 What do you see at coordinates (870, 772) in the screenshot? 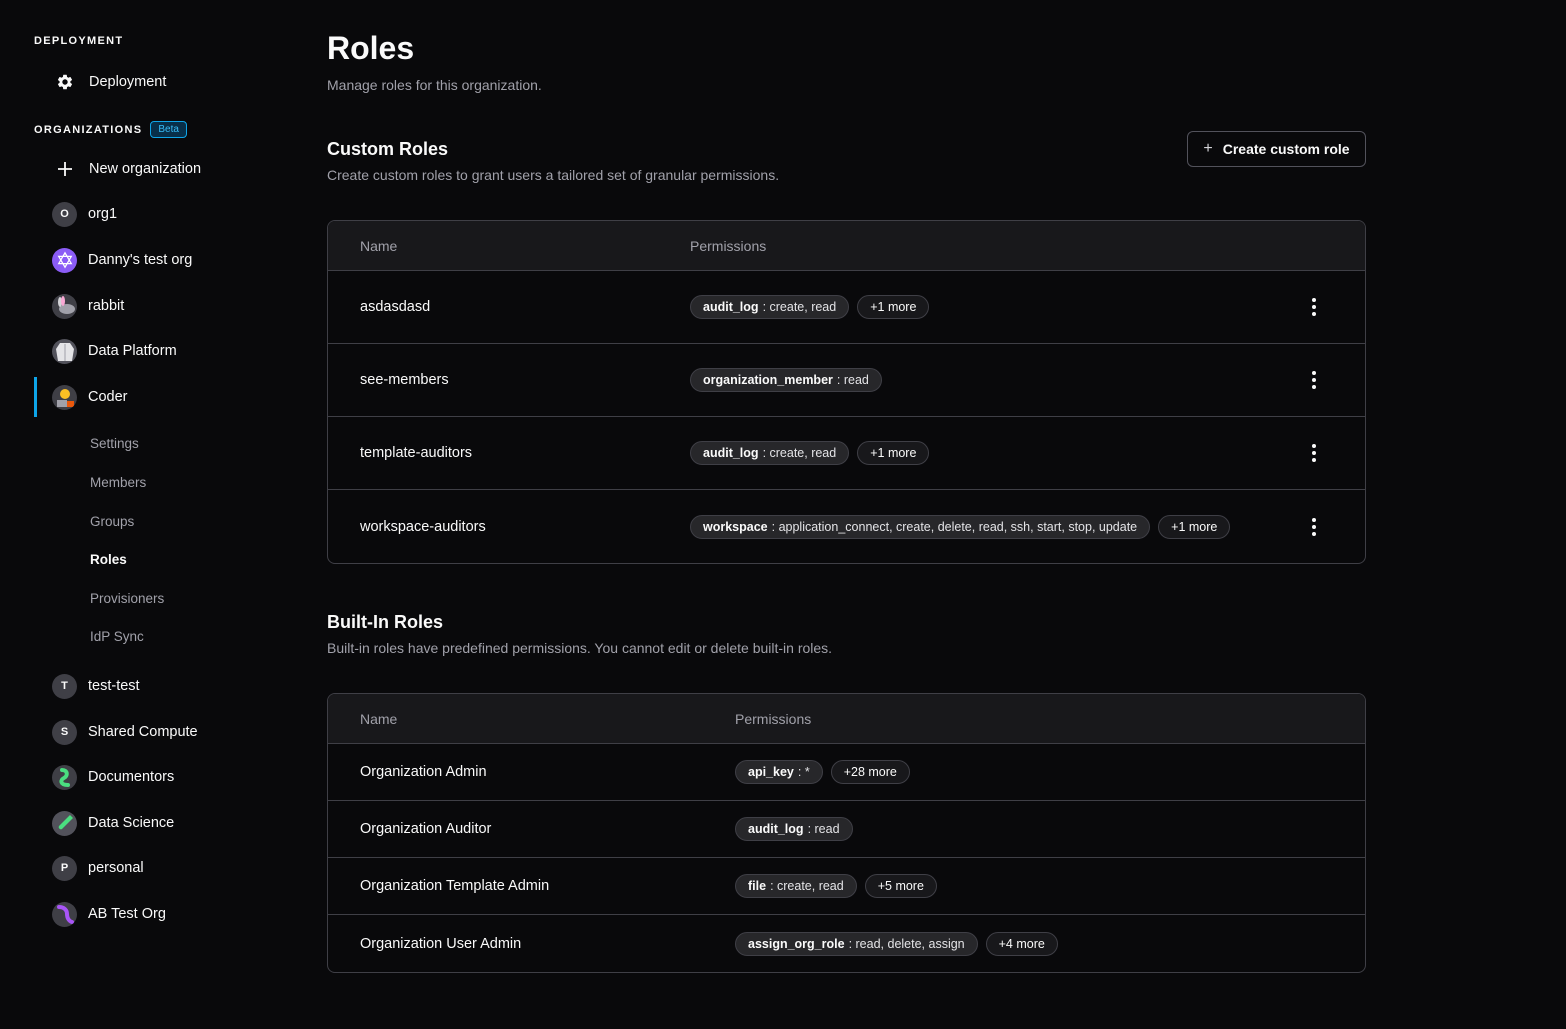
I see `more-permissions-pill: +28 more` at bounding box center [870, 772].